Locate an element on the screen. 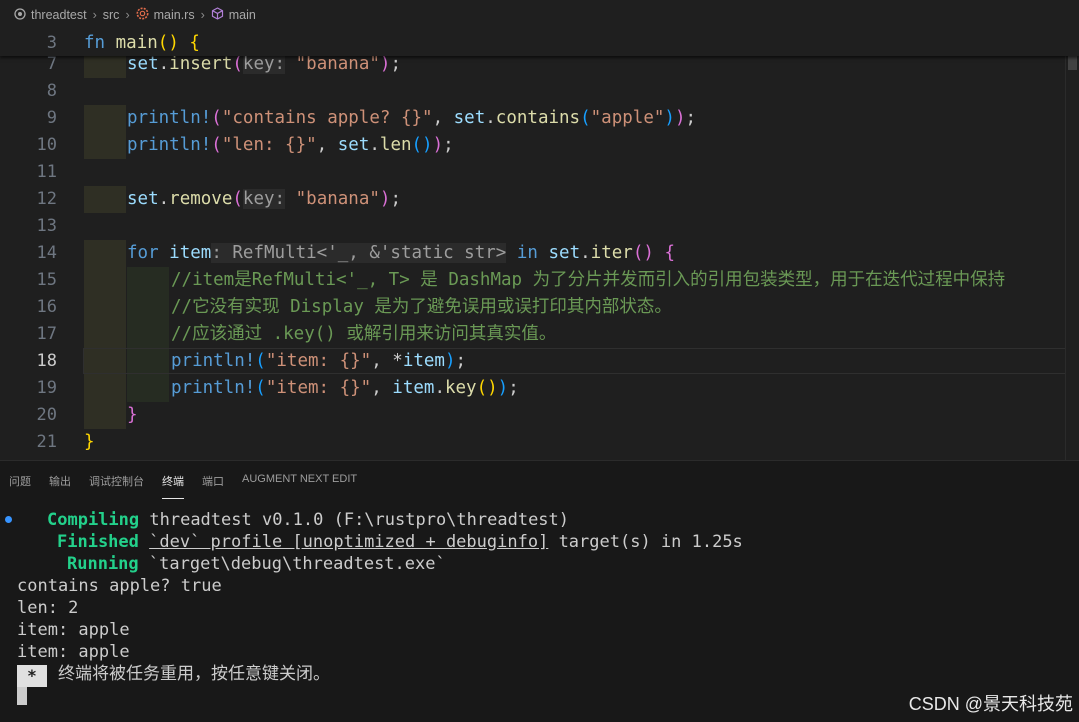 The image size is (1079, 722). line-number: 16 is located at coordinates (46, 307).